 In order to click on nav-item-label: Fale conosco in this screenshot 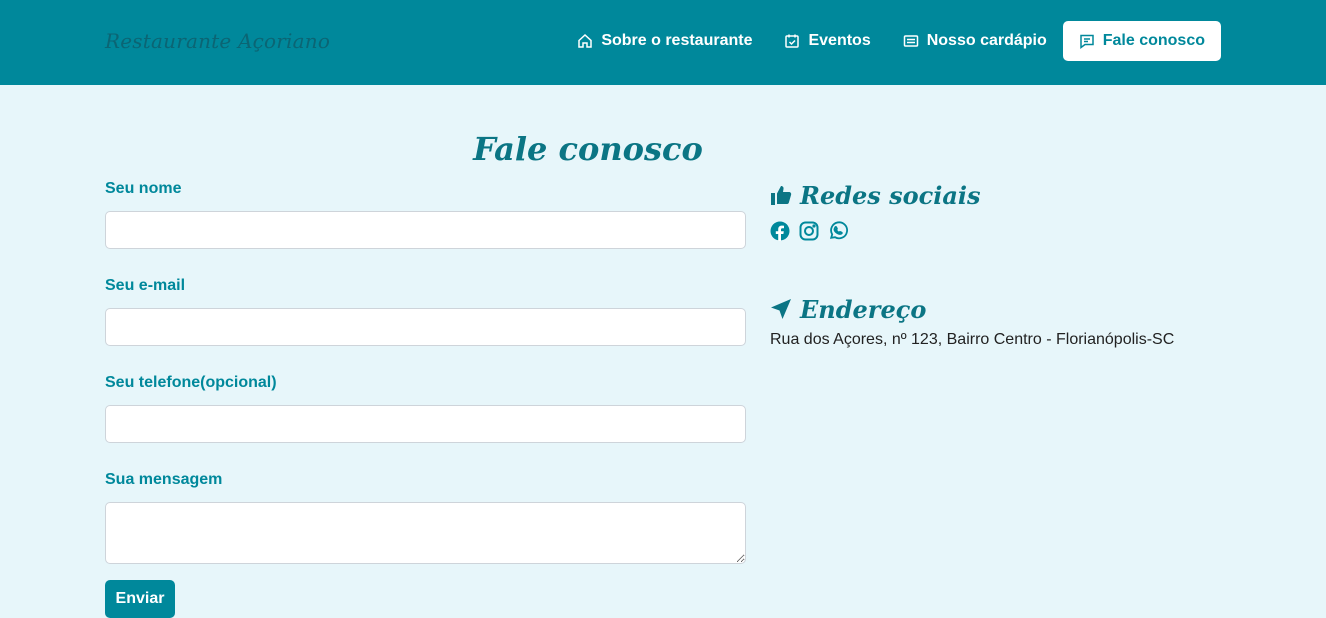, I will do `click(1153, 40)`.